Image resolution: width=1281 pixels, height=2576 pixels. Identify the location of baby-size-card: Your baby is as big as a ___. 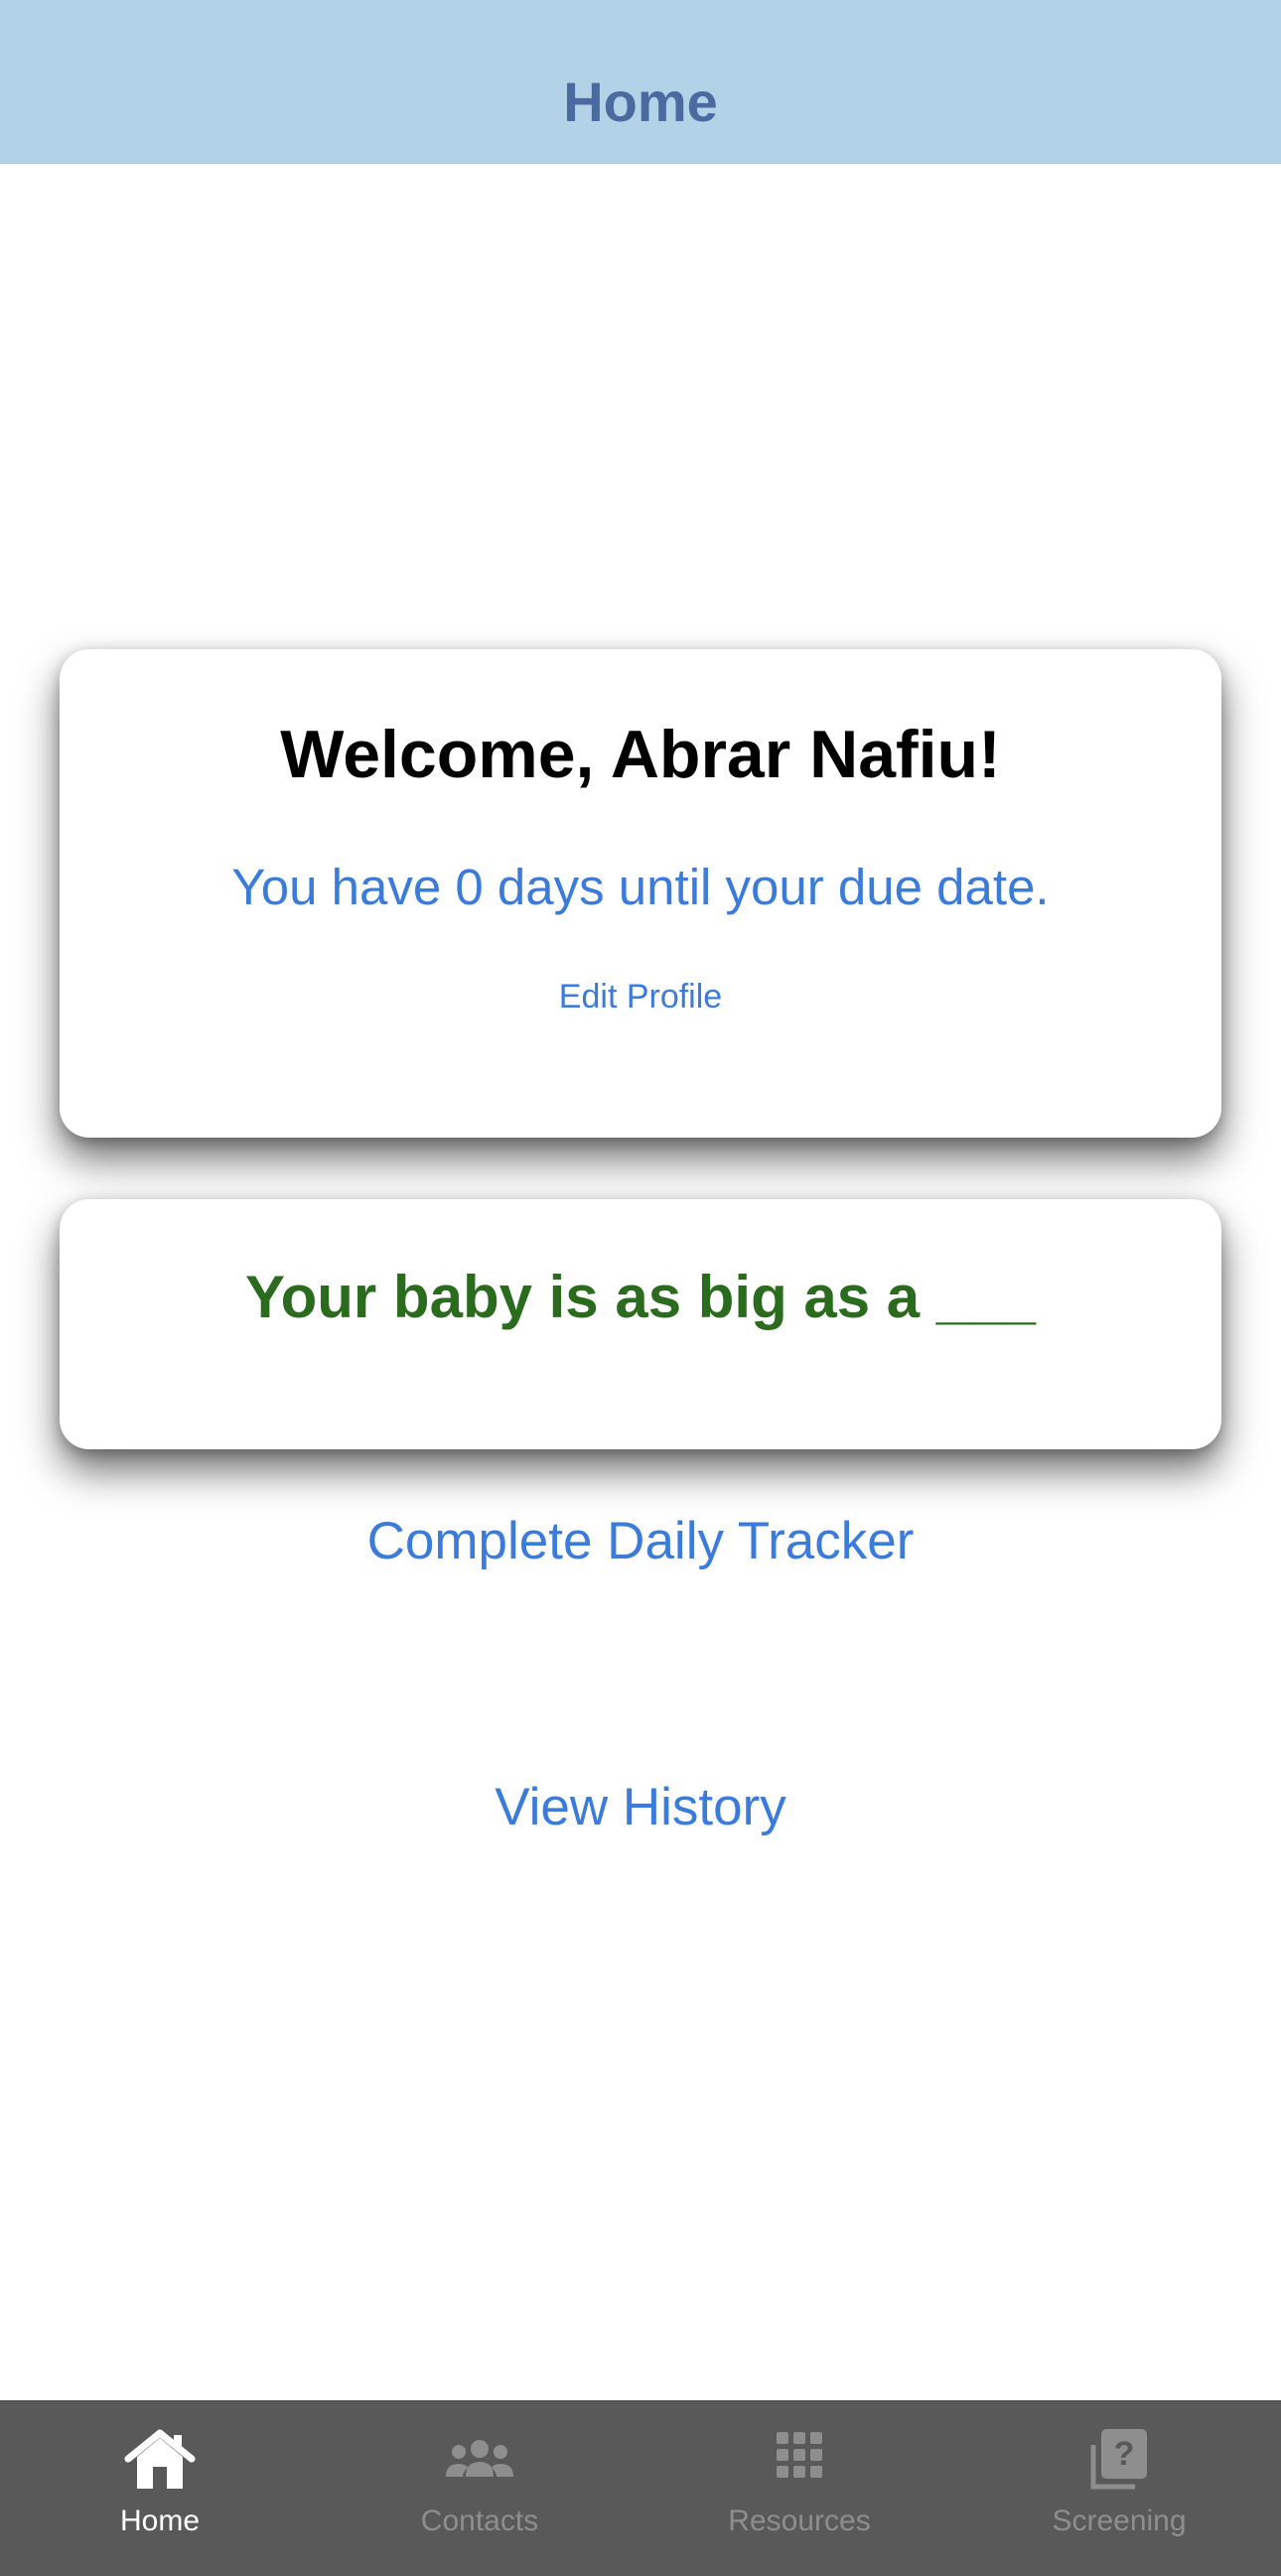
(640, 1324).